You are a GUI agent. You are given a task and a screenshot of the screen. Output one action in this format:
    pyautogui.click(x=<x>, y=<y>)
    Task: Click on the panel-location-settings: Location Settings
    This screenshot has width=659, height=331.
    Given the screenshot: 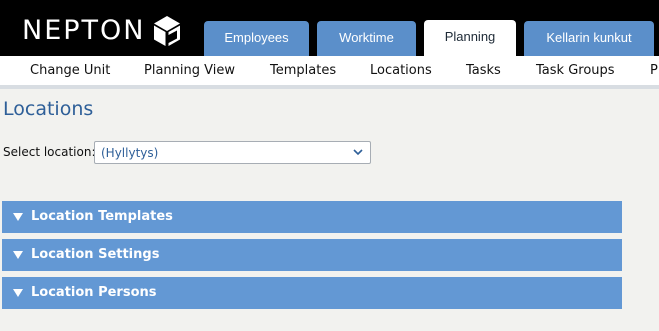 What is the action you would take?
    pyautogui.click(x=312, y=255)
    